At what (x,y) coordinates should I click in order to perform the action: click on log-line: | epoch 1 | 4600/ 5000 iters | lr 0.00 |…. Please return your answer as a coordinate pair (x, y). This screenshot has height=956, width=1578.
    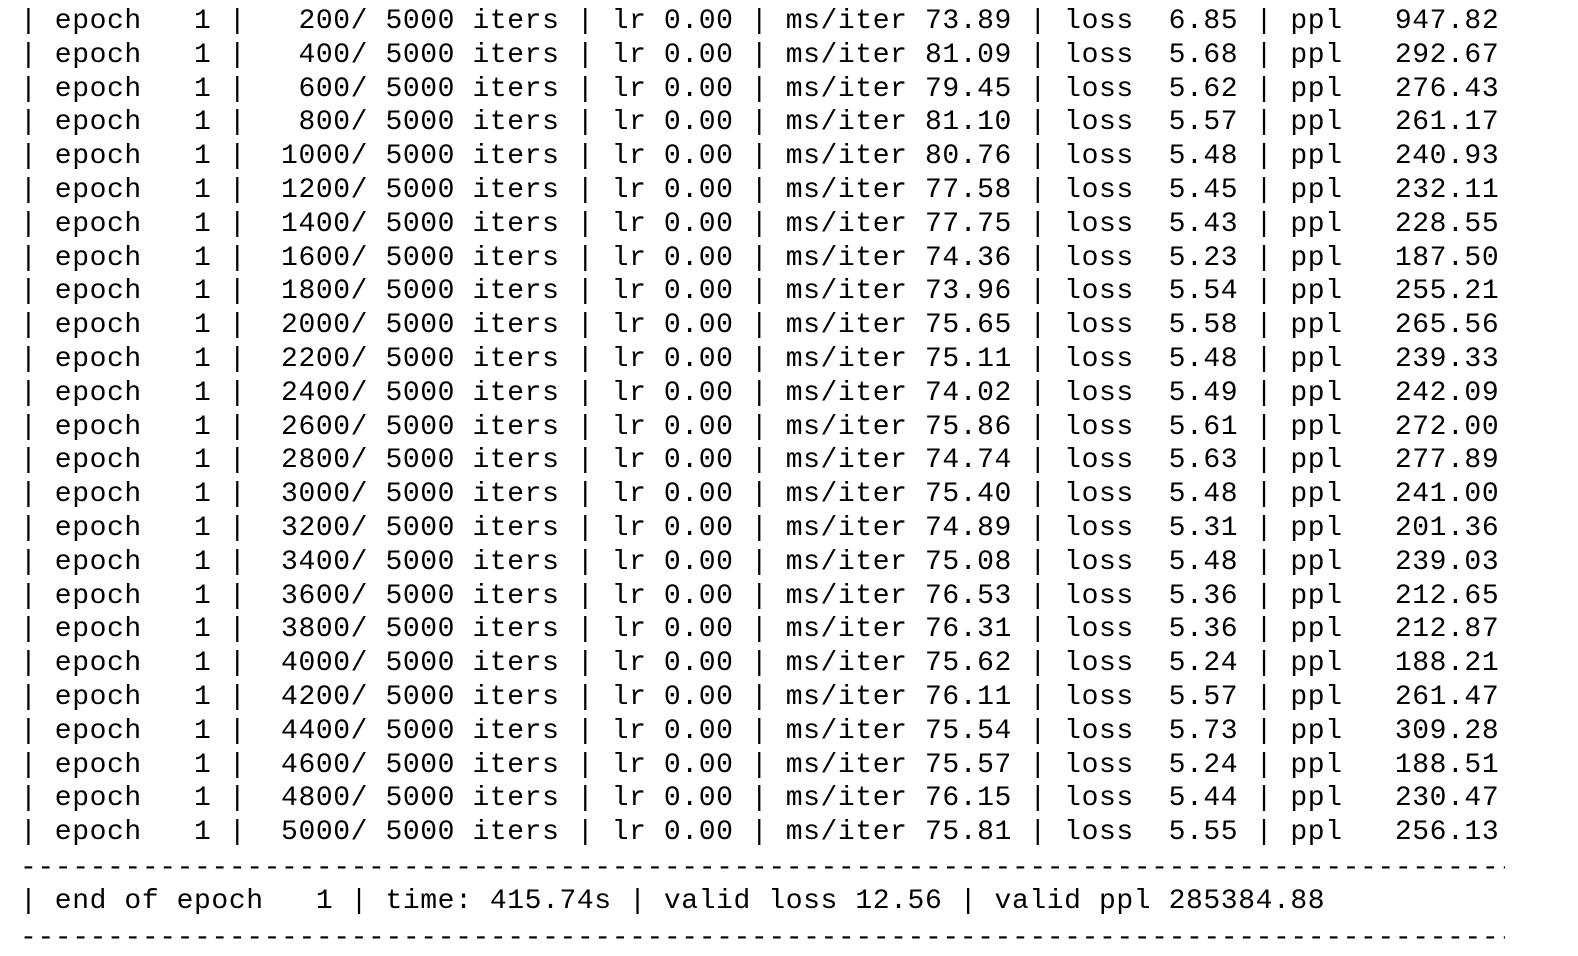
    Looking at the image, I should click on (760, 765).